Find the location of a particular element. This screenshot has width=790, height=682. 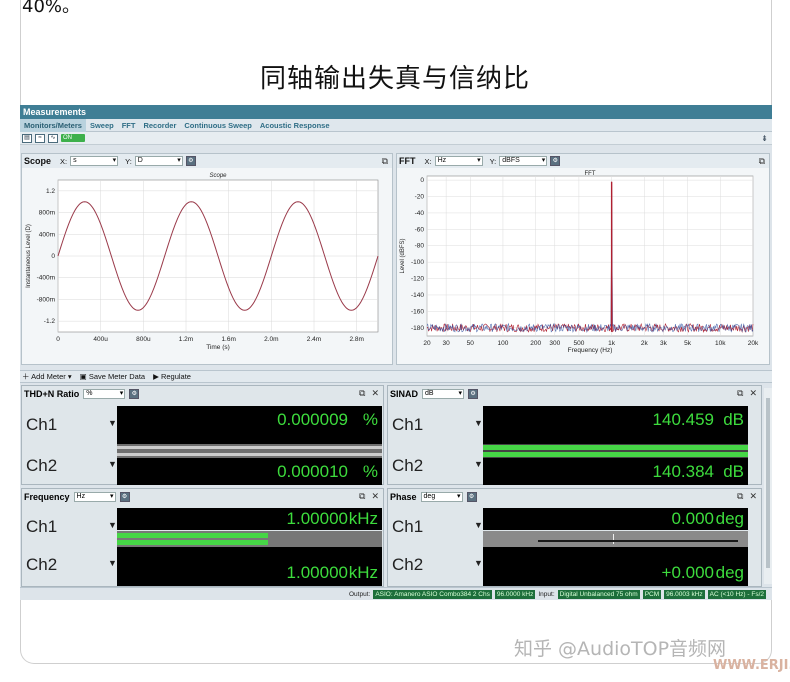

scope-header: Scope X: s Y: D ⚙ ⧉ is located at coordinates (207, 161).